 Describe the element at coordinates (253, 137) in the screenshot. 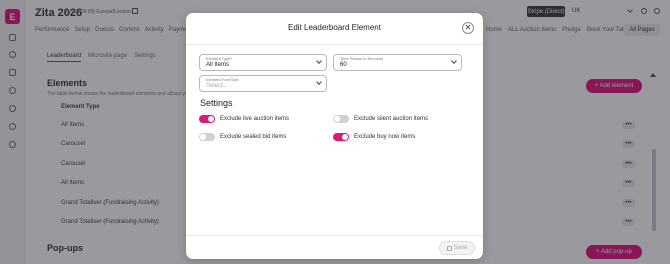

I see `exclude-sealed-bid-label: Exclude sealed bid items` at that location.